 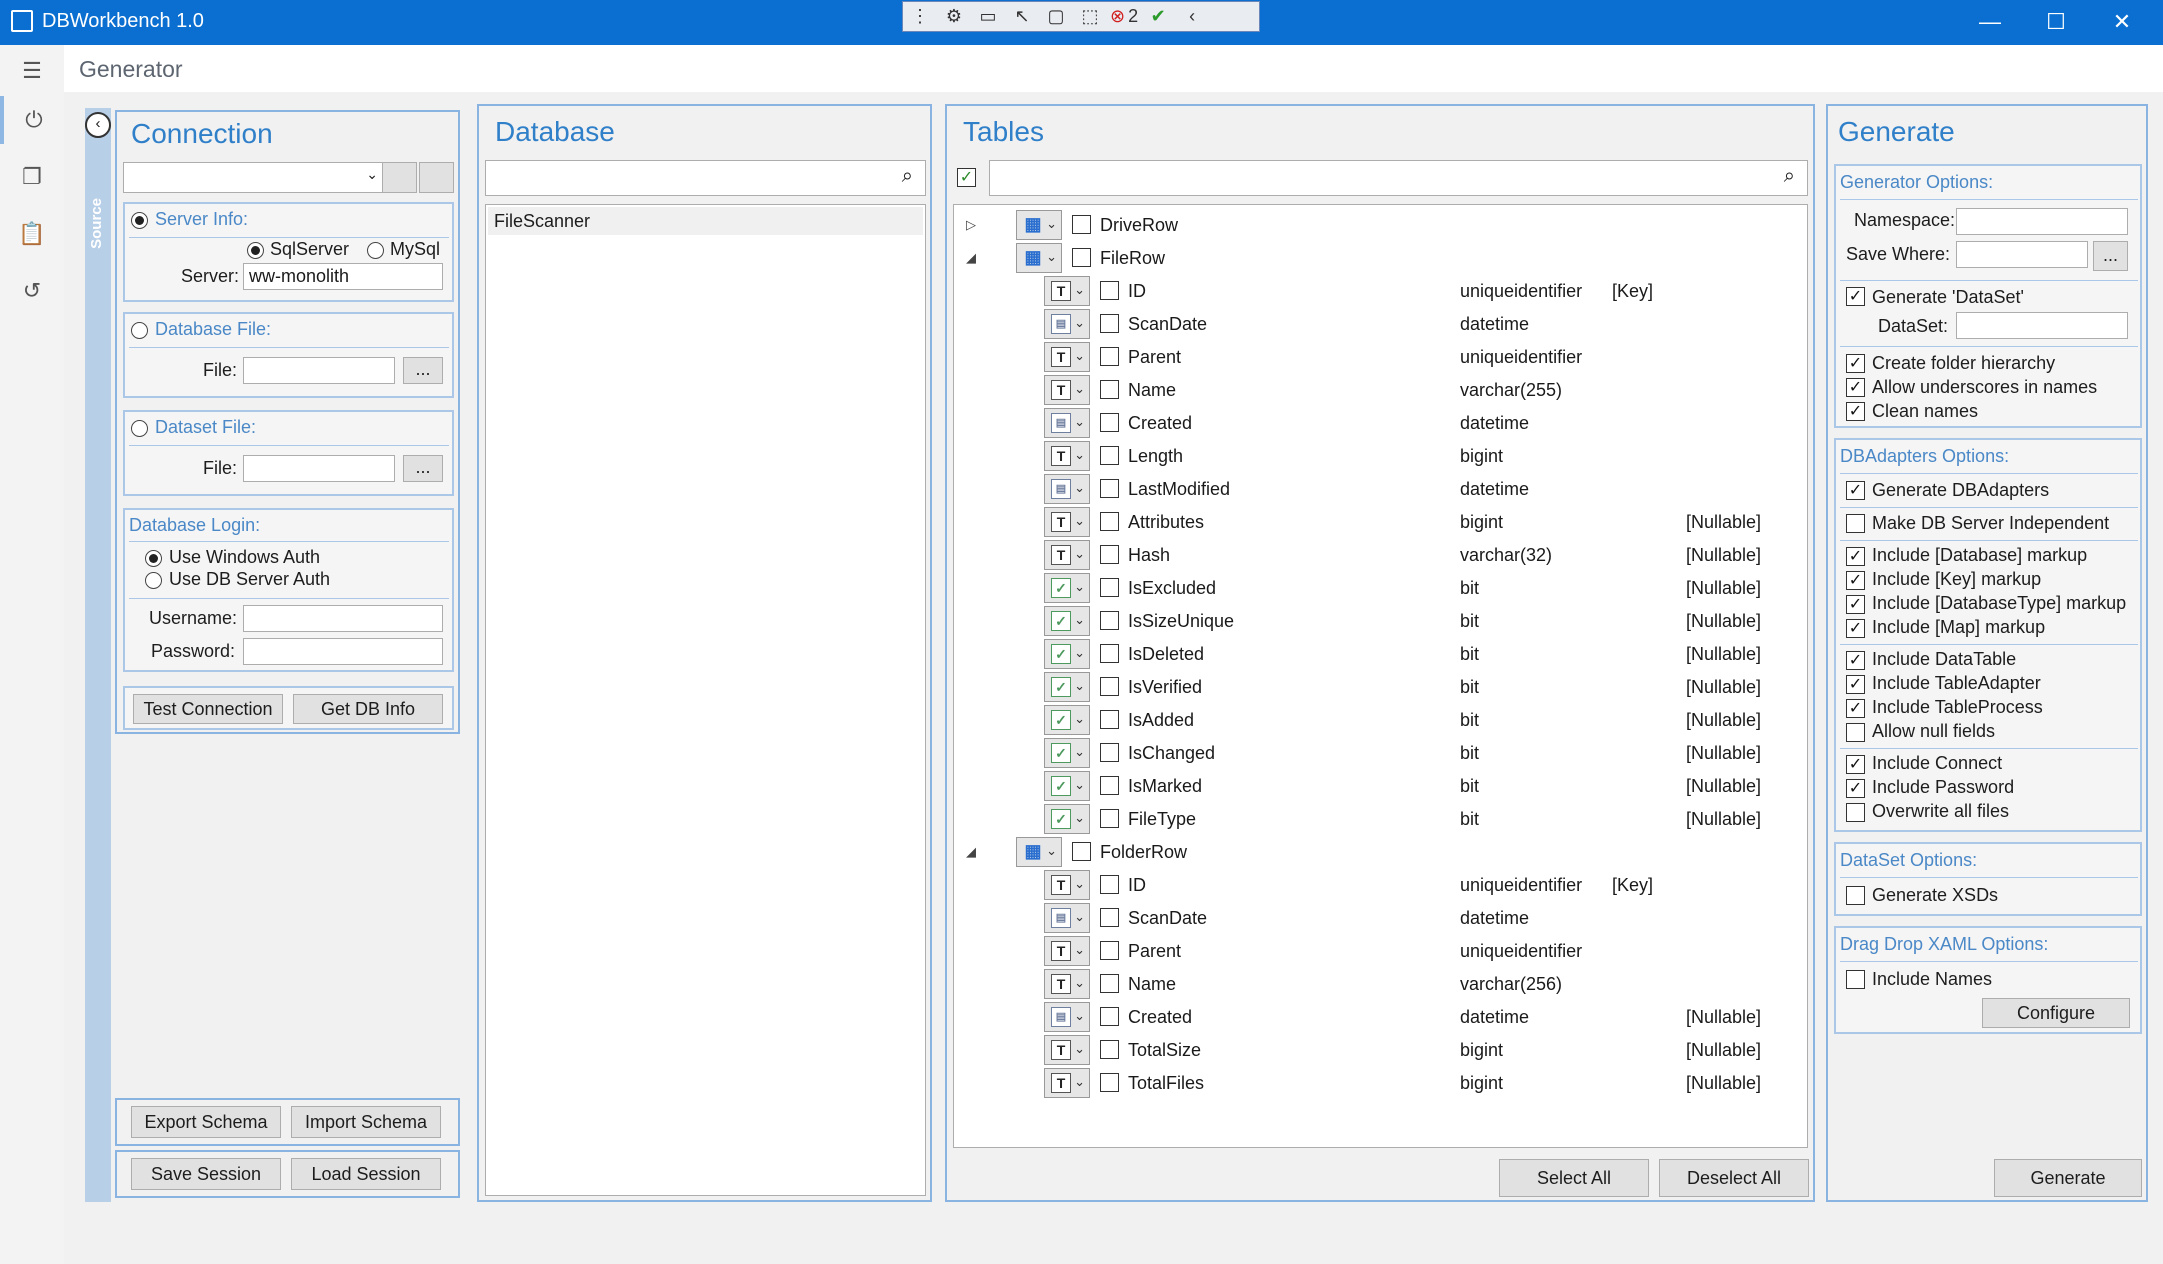 What do you see at coordinates (1380, 885) in the screenshot?
I see `column-row: T ⌄ ID uniqueidentifier [Key]` at bounding box center [1380, 885].